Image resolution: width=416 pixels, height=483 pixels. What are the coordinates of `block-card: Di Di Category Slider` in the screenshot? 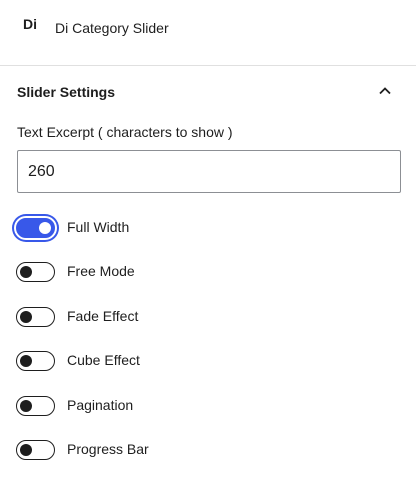 It's located at (208, 33).